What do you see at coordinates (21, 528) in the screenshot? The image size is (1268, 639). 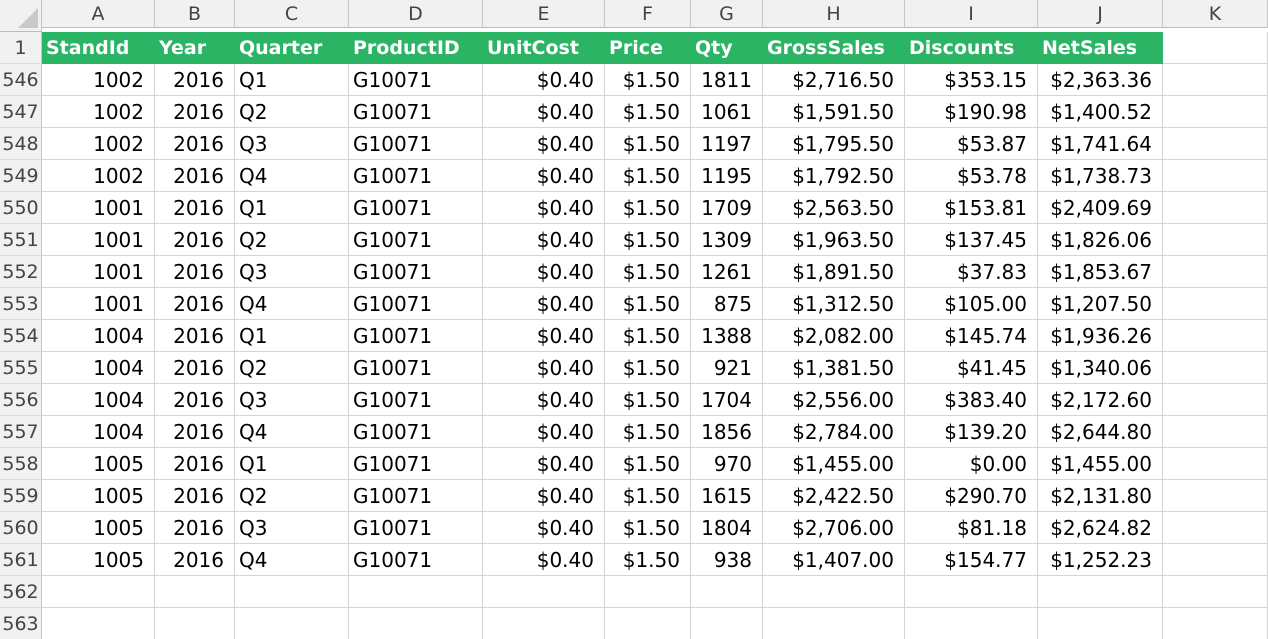 I see `row-header: 560` at bounding box center [21, 528].